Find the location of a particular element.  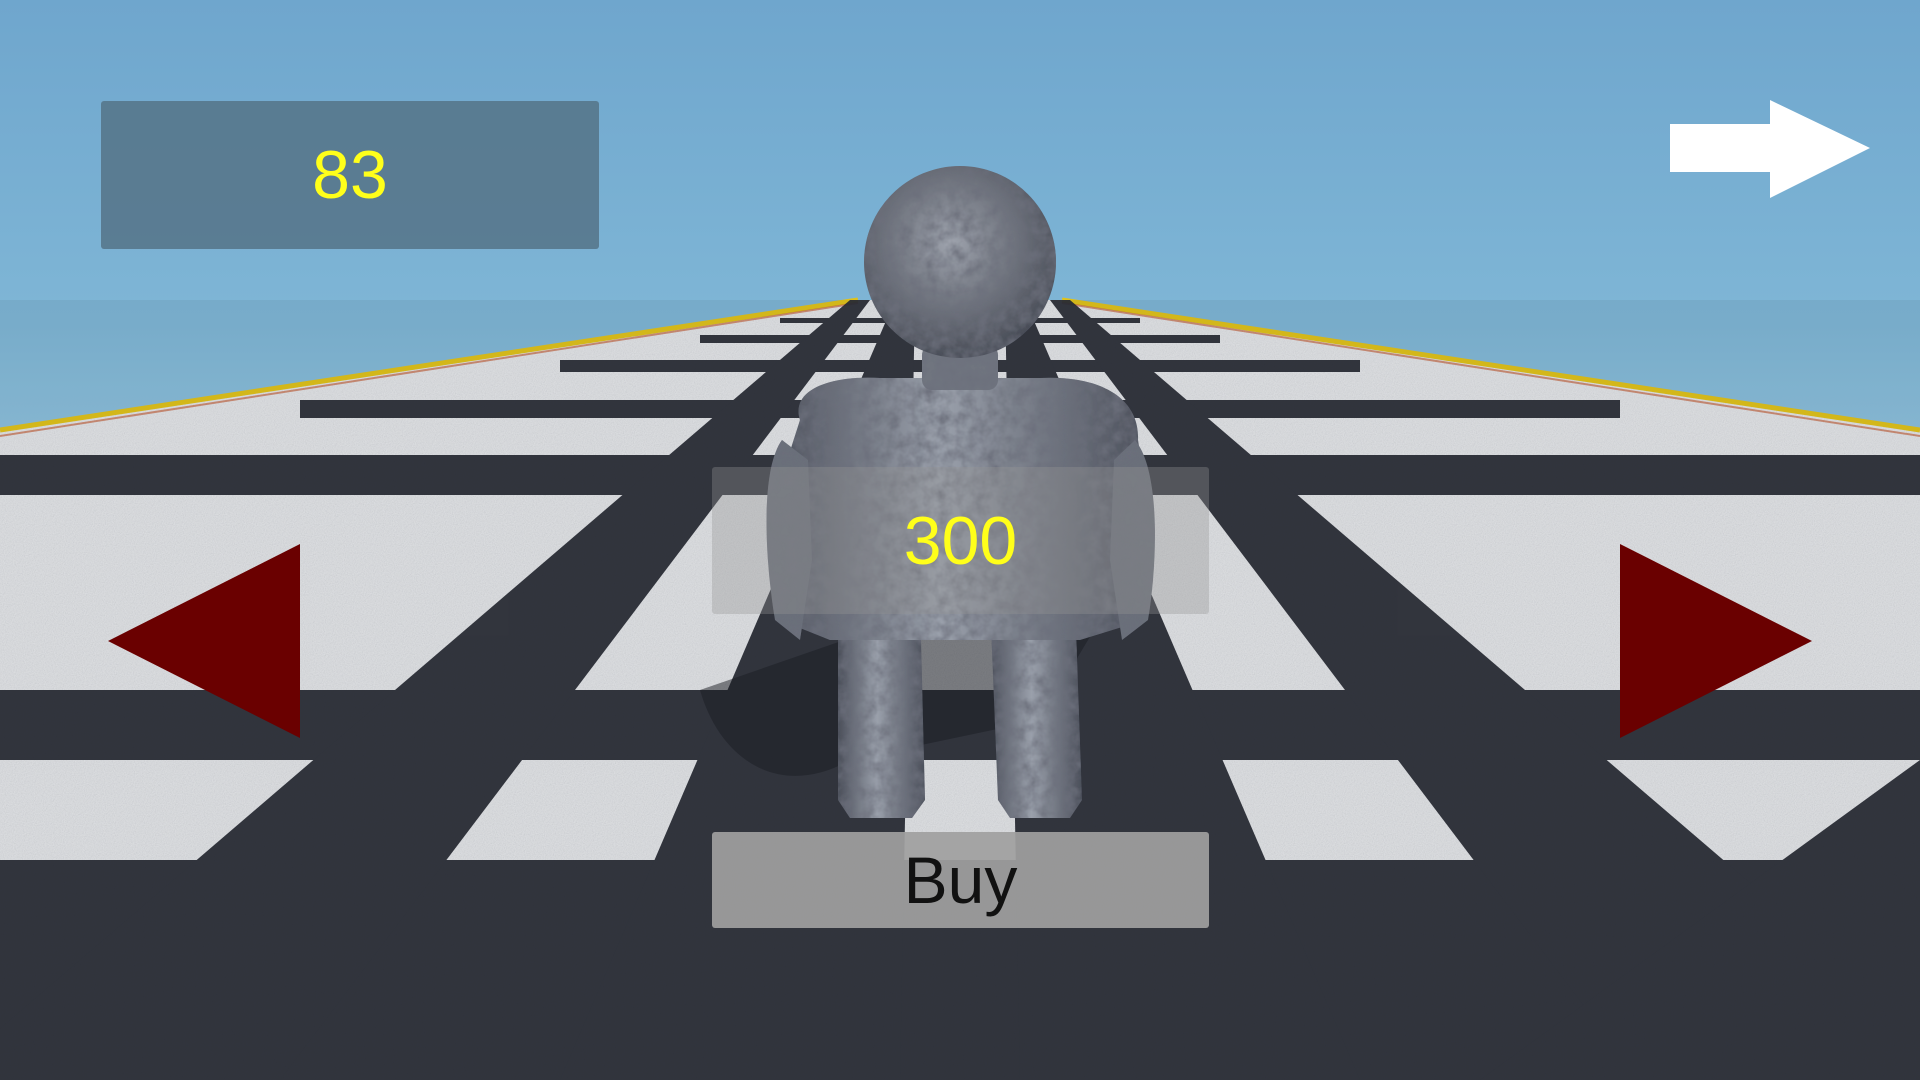

coin-counter-panel: 83 is located at coordinates (350, 175).